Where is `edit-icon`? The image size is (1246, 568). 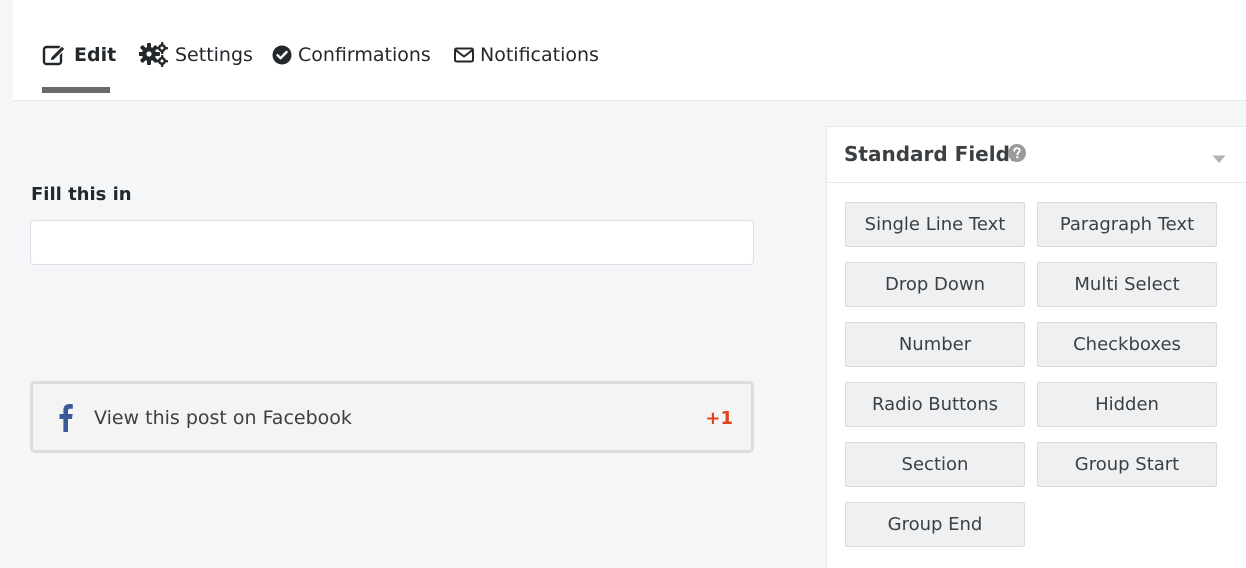 edit-icon is located at coordinates (55, 55).